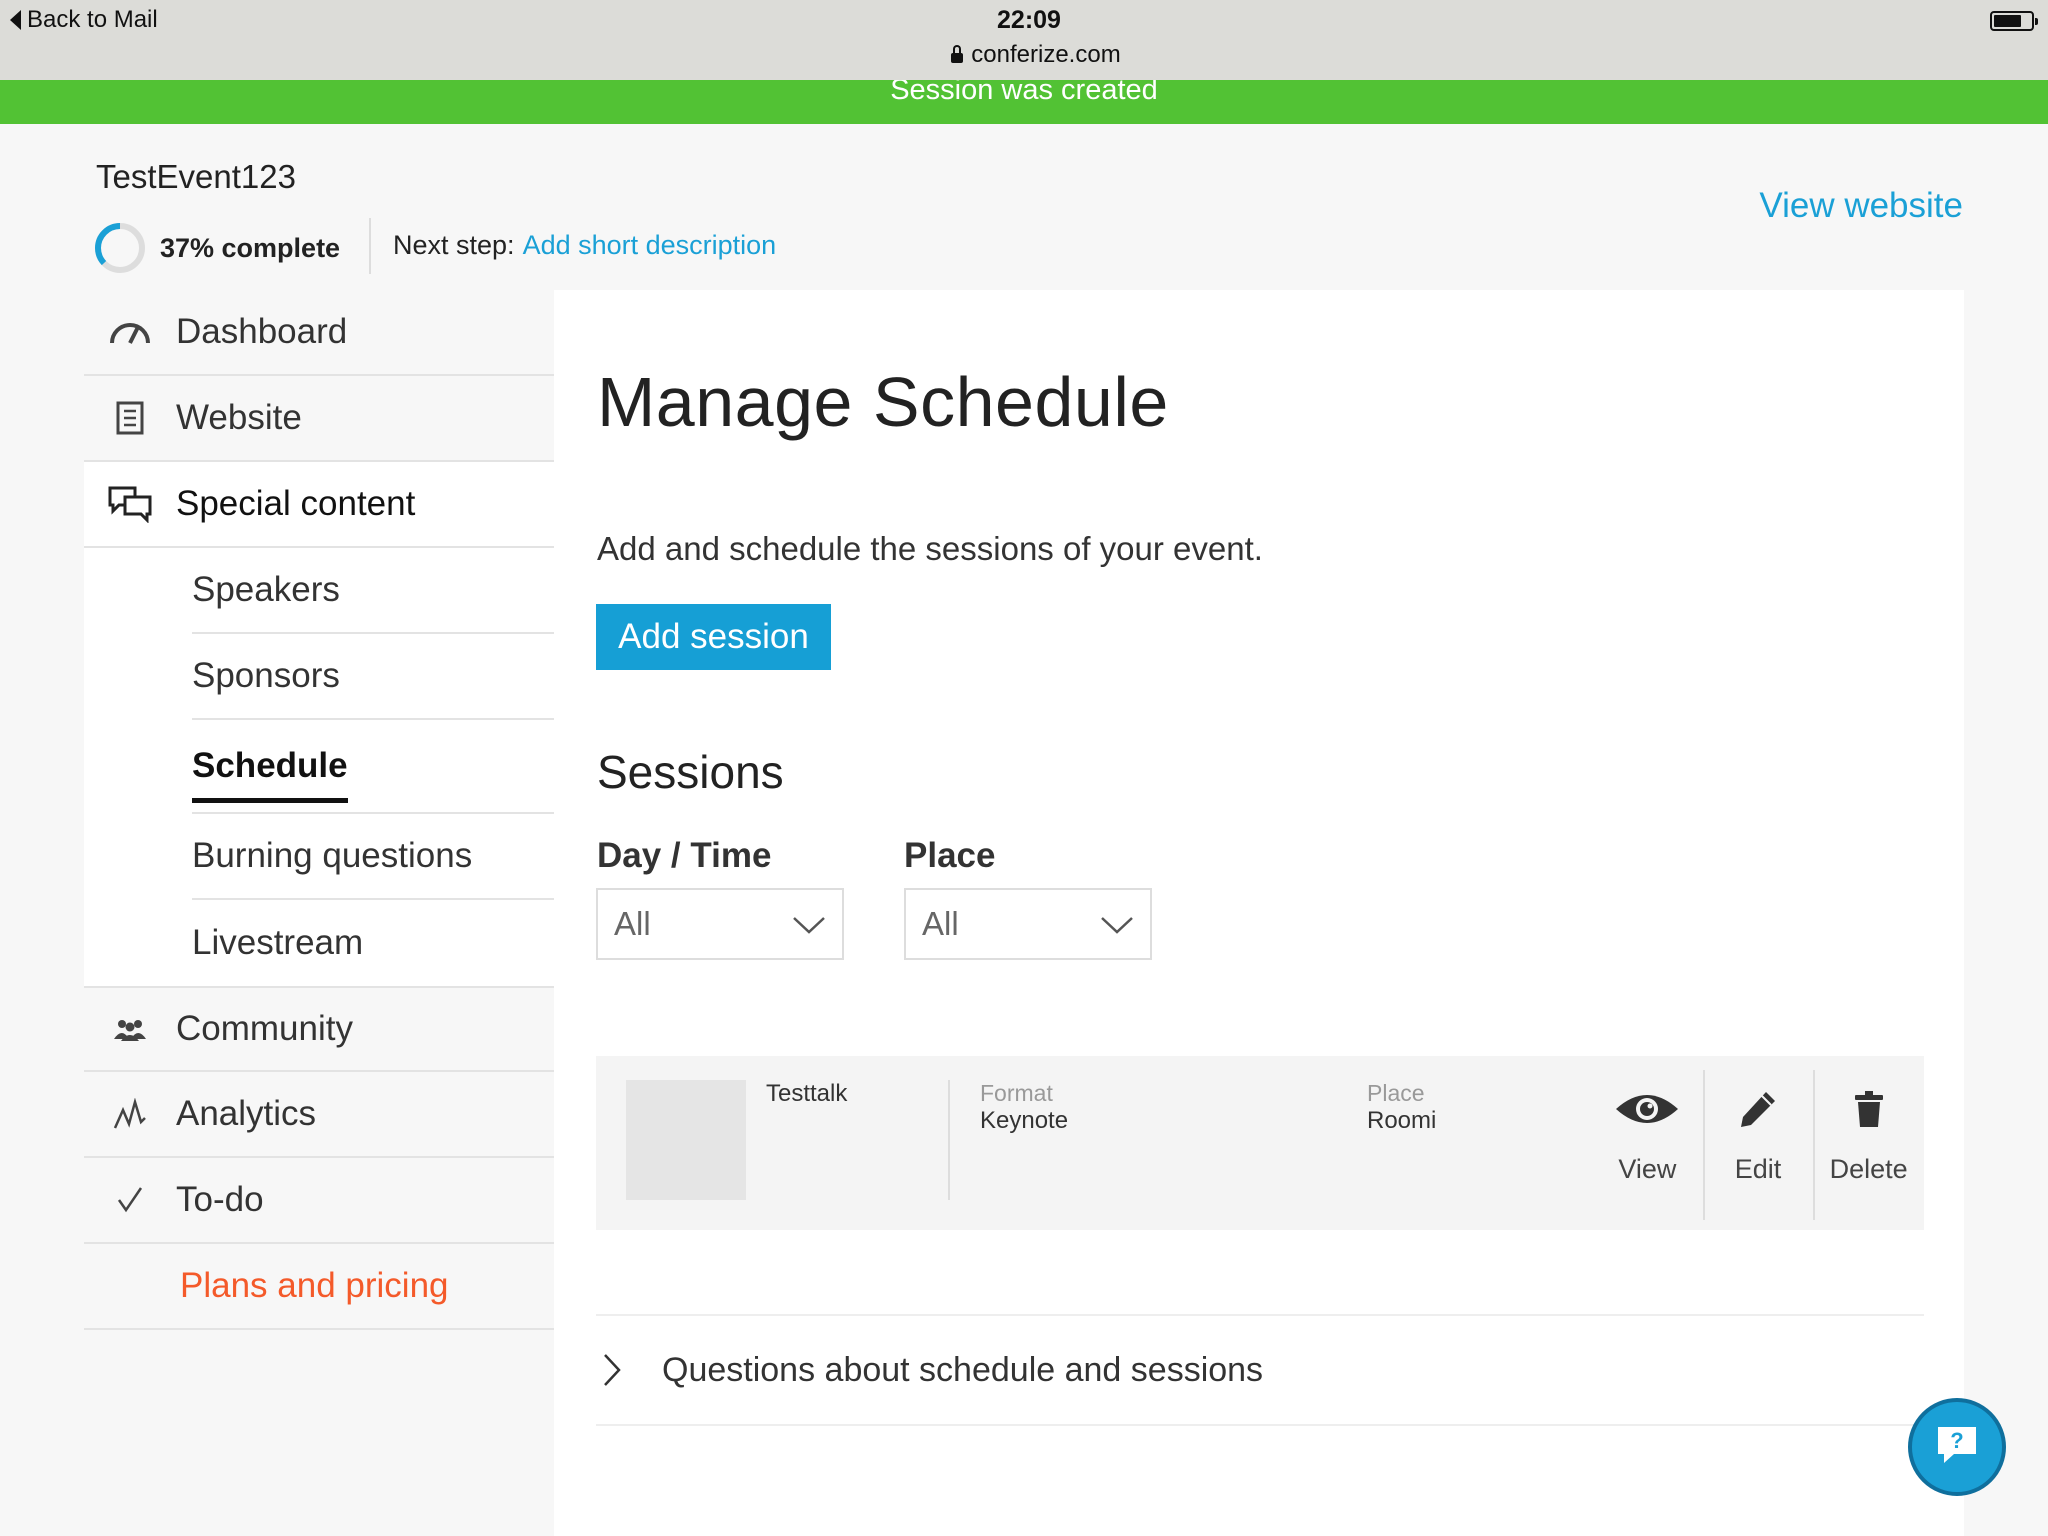 This screenshot has width=2048, height=1536. Describe the element at coordinates (120, 248) in the screenshot. I see `progress-ring-icon` at that location.